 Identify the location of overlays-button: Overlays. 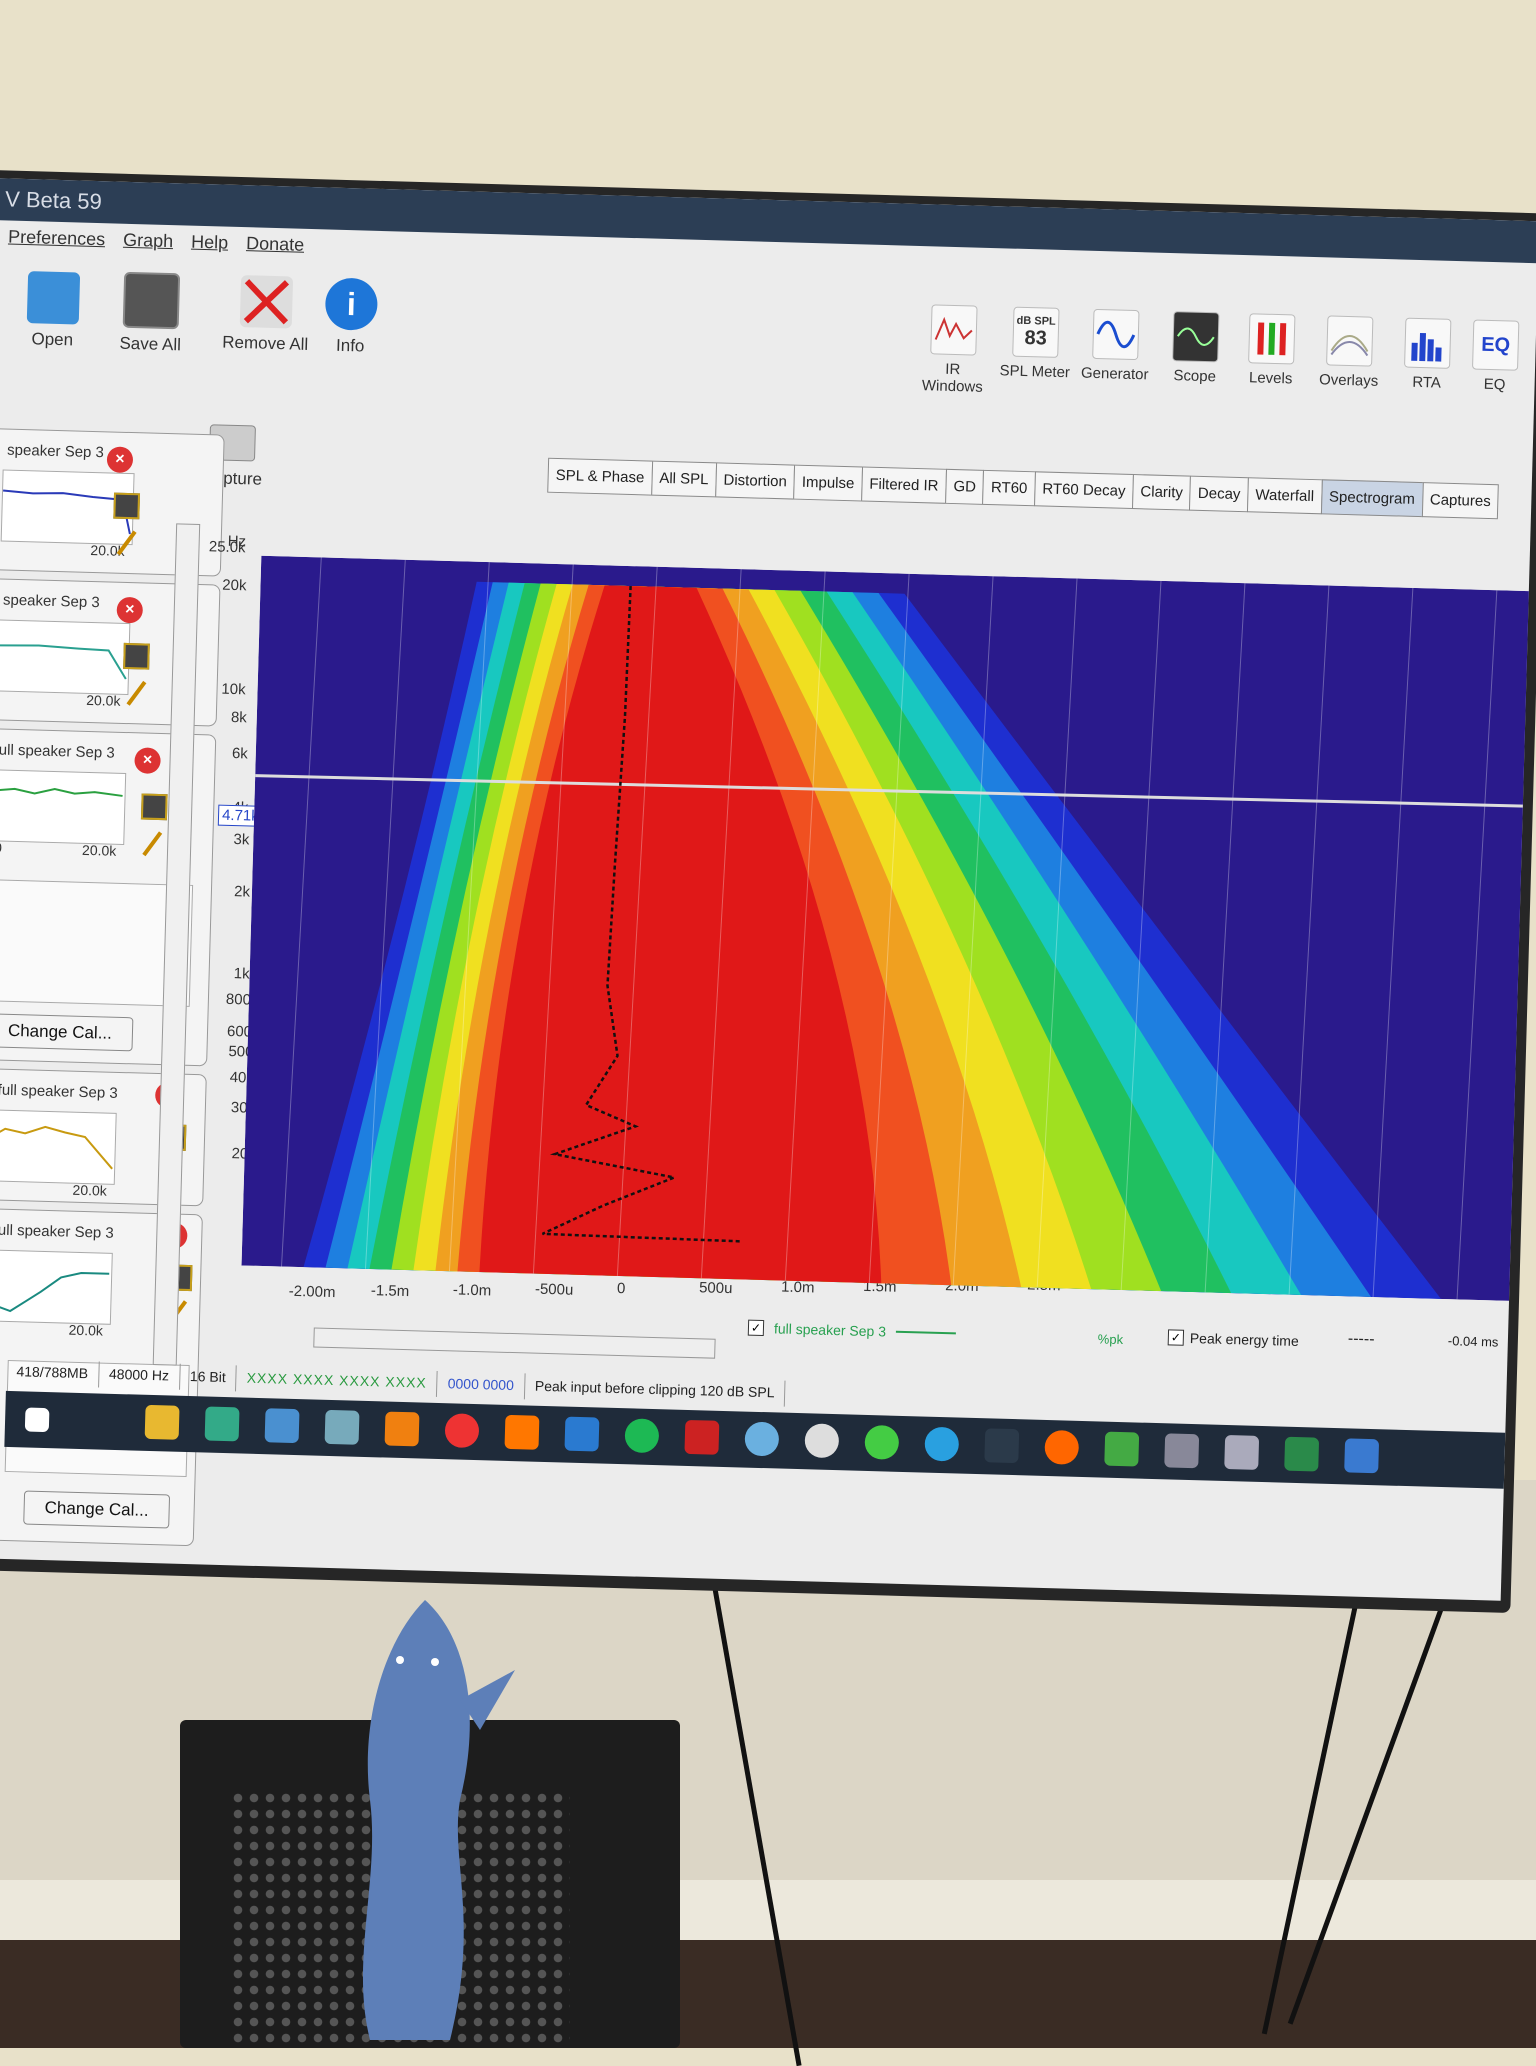
(1349, 352).